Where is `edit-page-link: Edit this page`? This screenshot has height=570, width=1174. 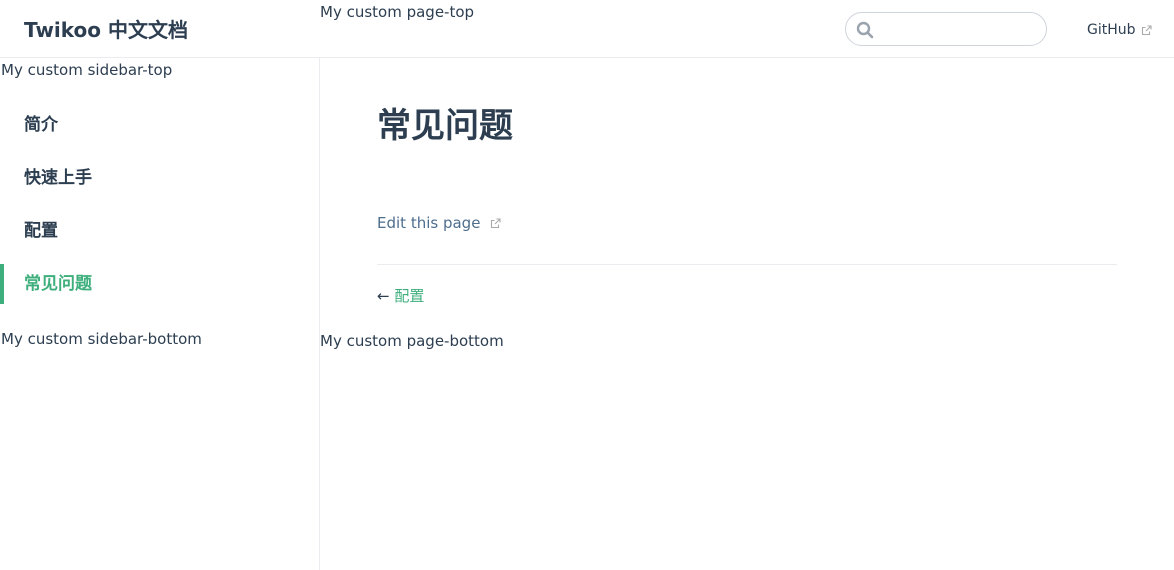 edit-page-link: Edit this page is located at coordinates (439, 223).